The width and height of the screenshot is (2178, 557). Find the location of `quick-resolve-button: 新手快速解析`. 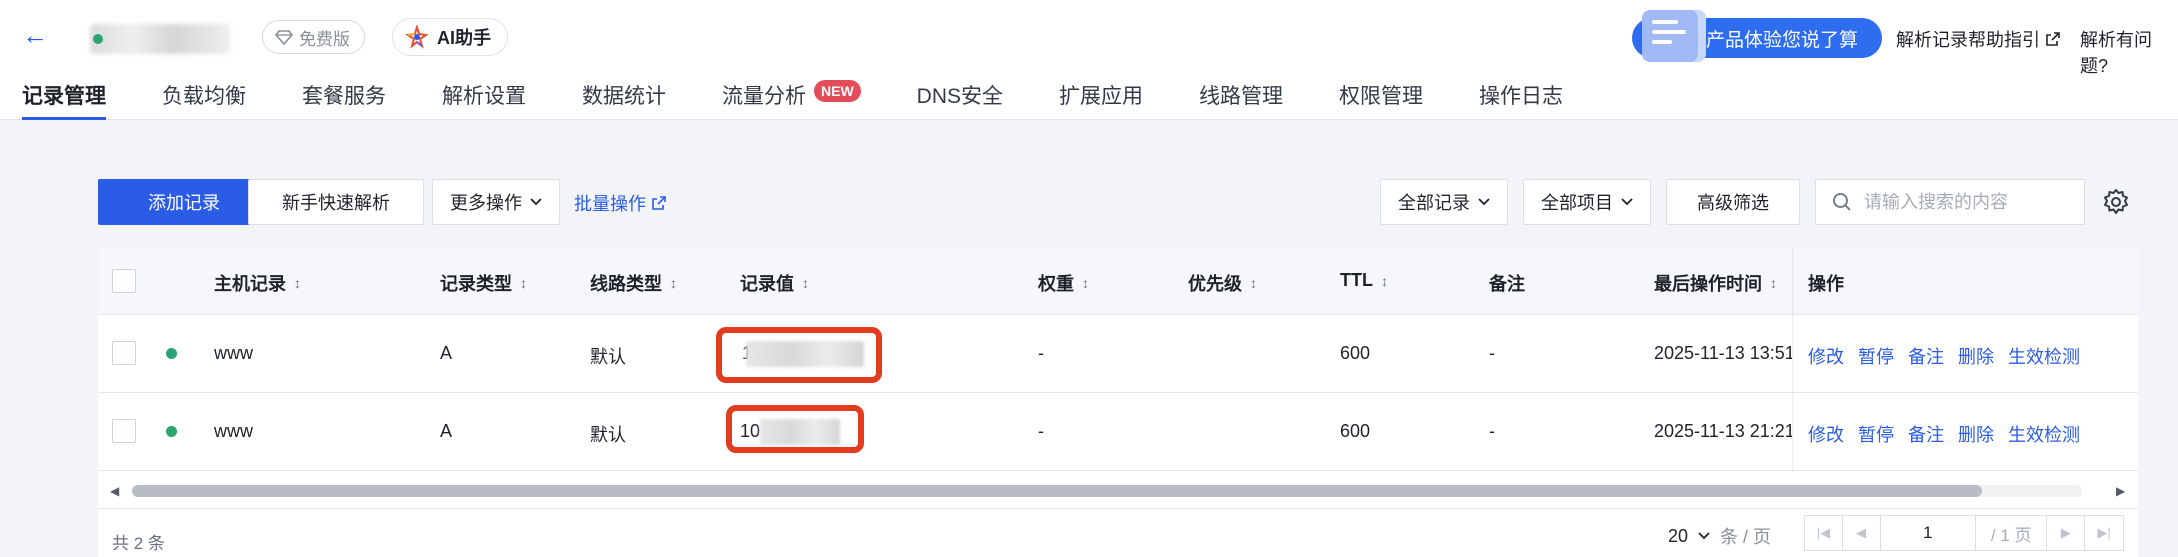

quick-resolve-button: 新手快速解析 is located at coordinates (336, 202).